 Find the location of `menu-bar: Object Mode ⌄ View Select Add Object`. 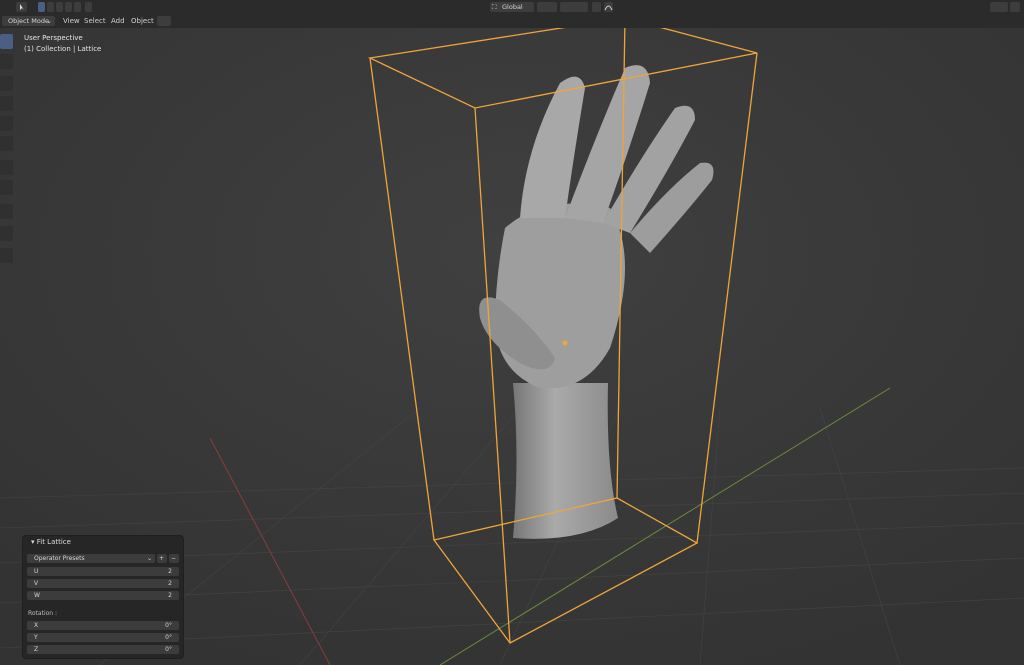

menu-bar: Object Mode ⌄ View Select Add Object is located at coordinates (512, 21).